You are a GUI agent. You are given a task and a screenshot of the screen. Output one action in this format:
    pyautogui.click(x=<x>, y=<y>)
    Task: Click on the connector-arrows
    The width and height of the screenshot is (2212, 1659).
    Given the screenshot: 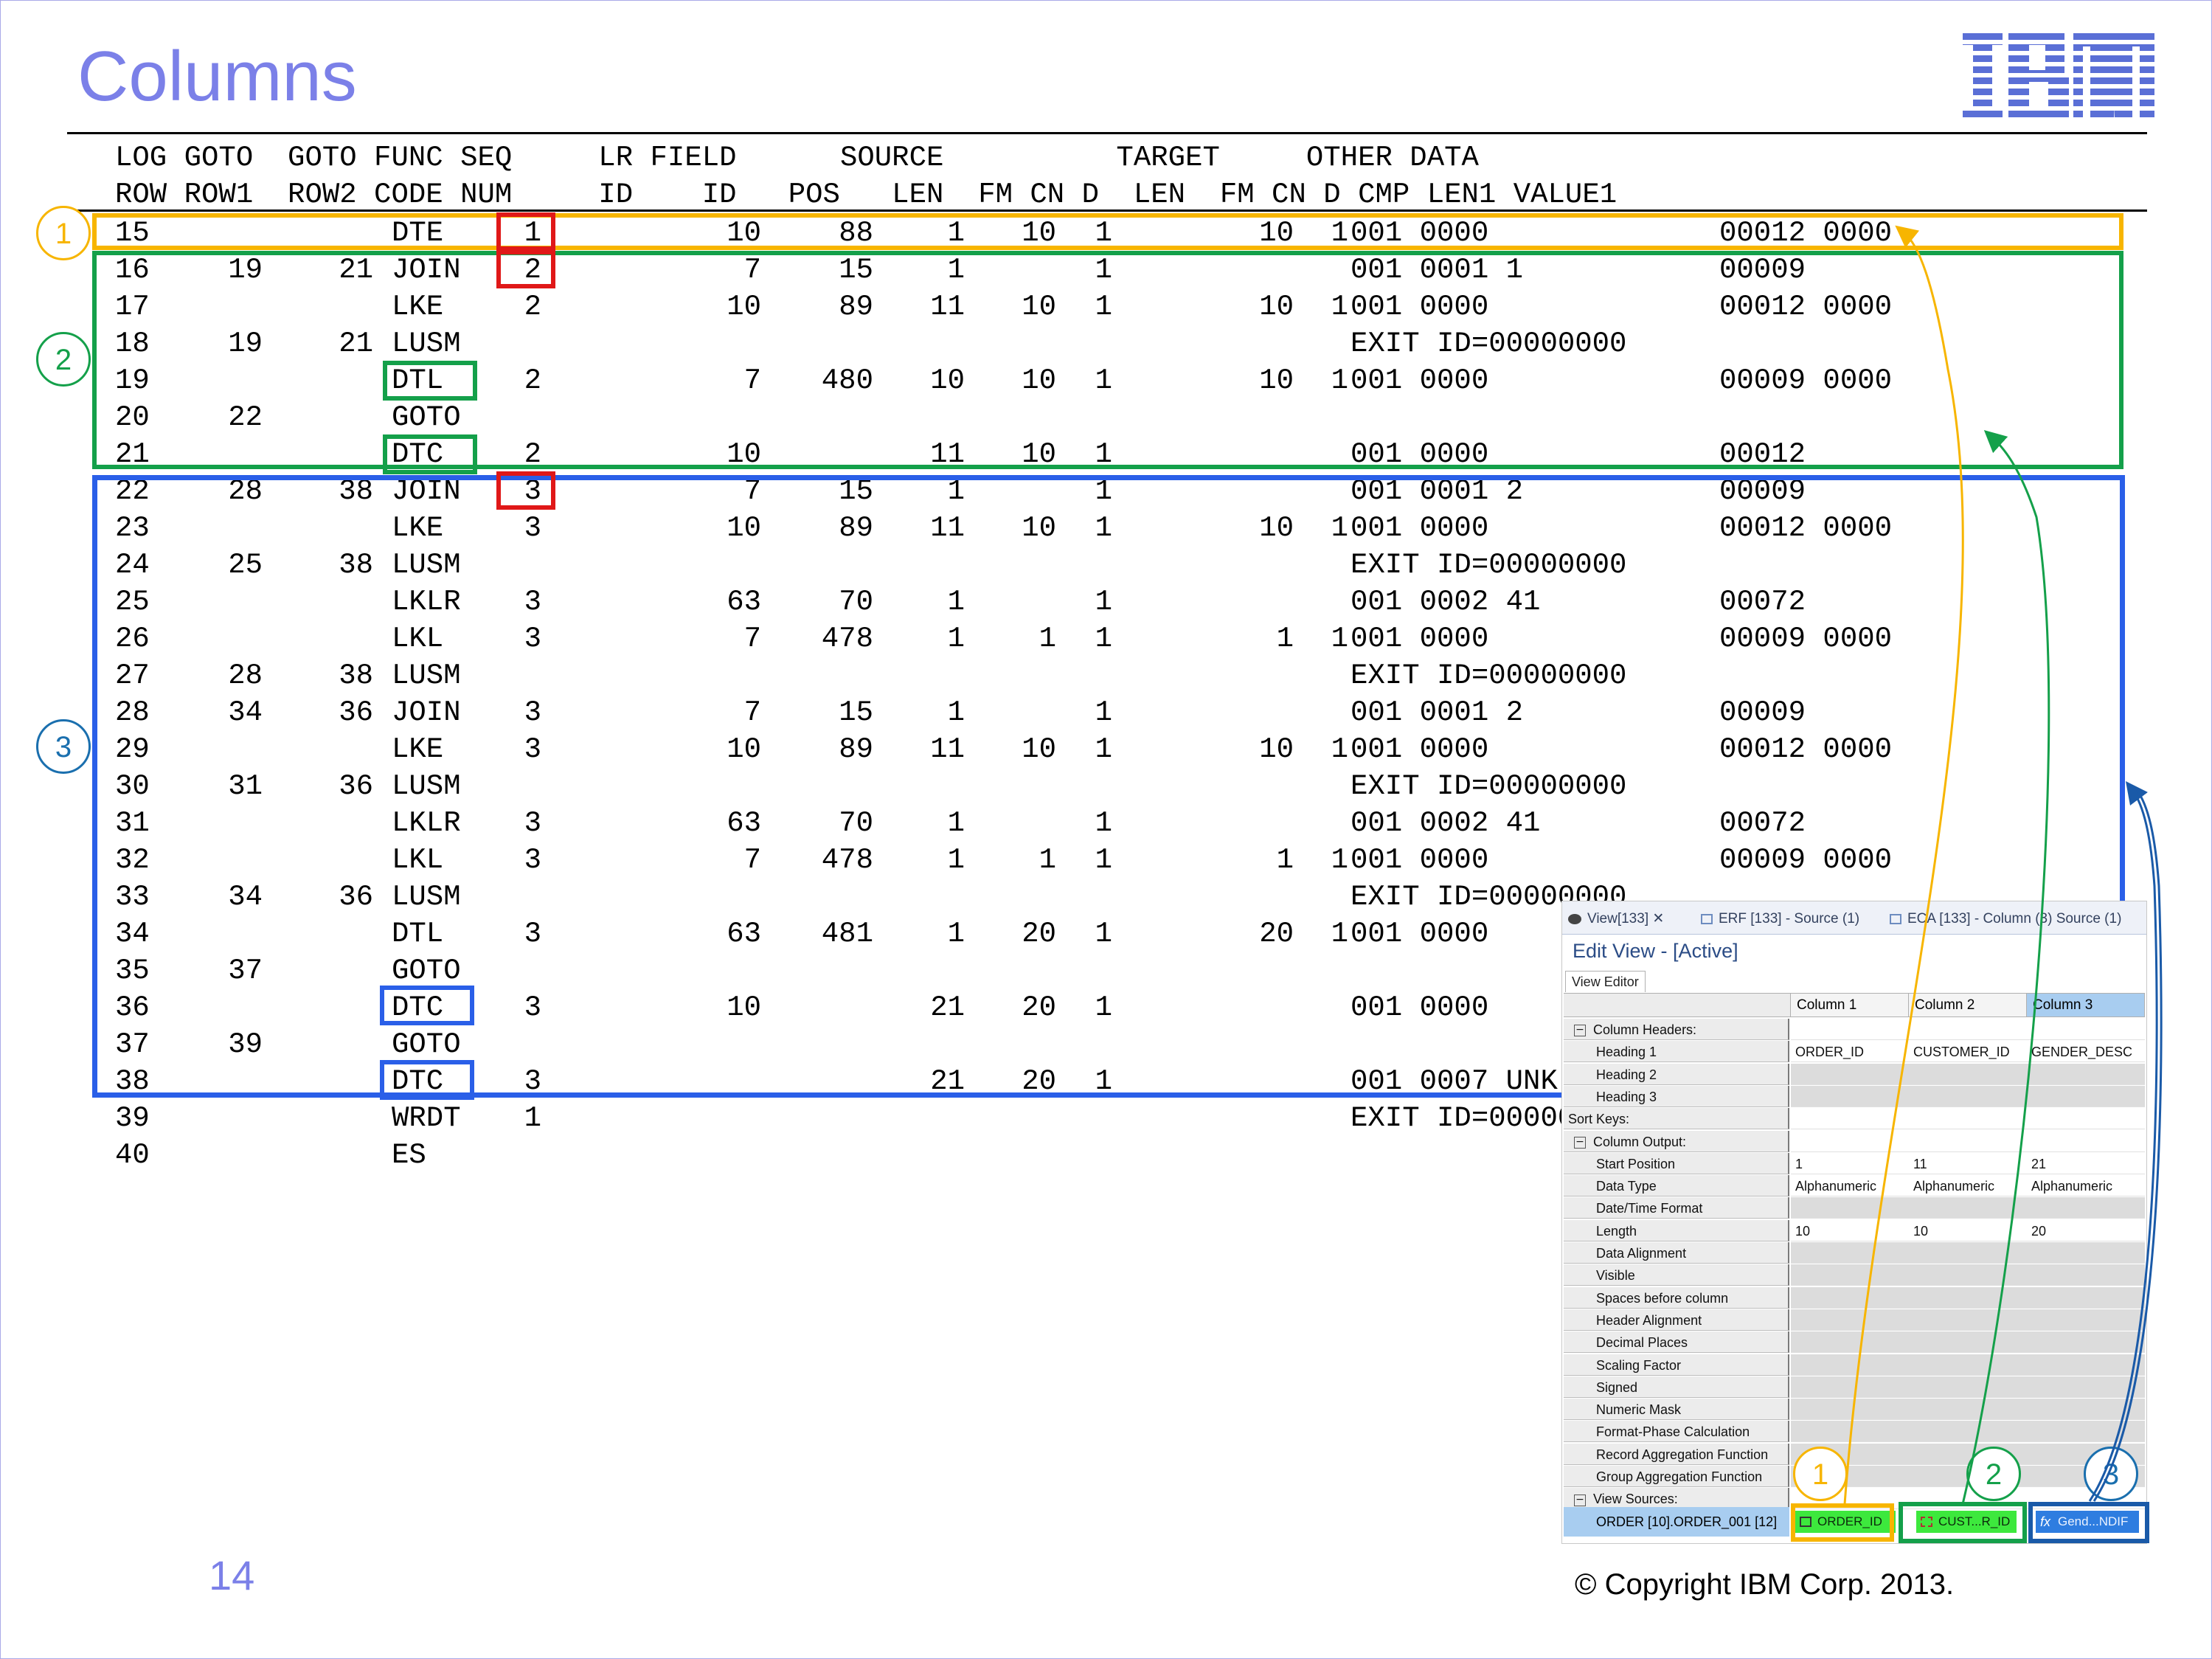 What is the action you would take?
    pyautogui.click(x=2003, y=865)
    